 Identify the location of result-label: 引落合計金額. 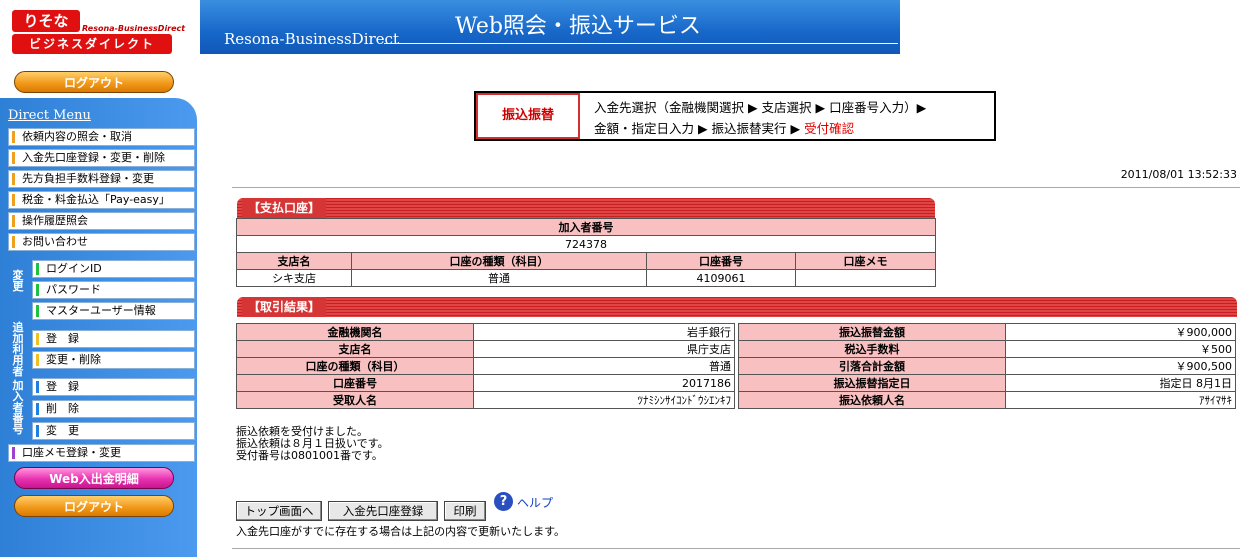
(872, 366).